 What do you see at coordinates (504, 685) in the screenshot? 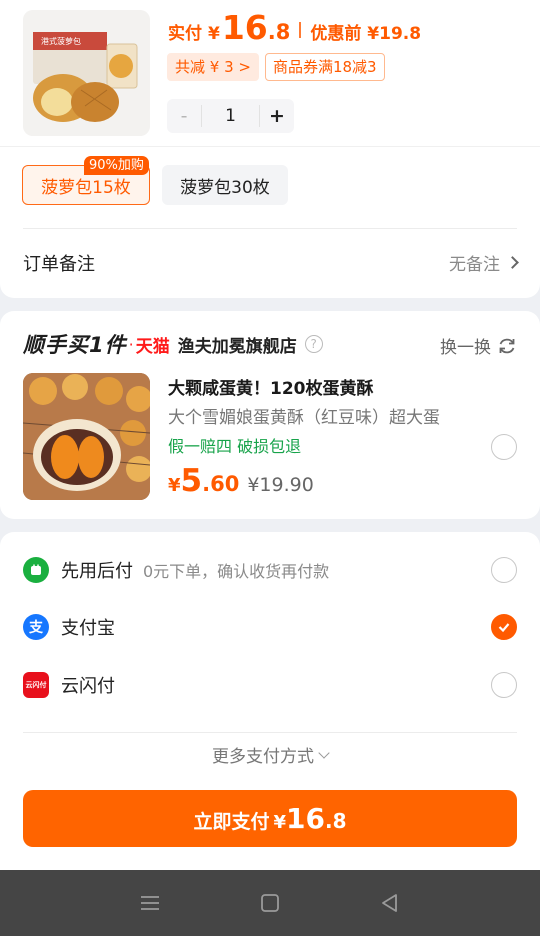
I see `unionpay-radio` at bounding box center [504, 685].